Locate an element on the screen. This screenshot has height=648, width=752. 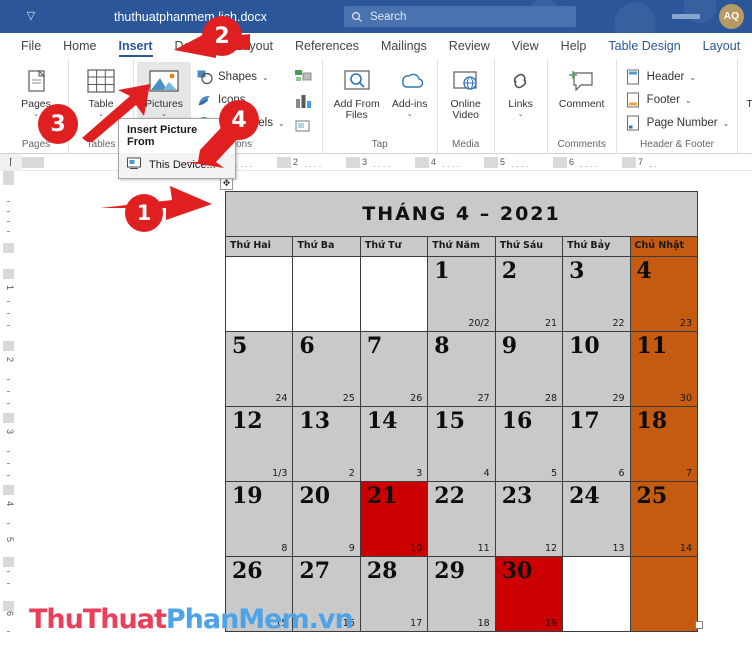
calendar-day-number: 7 is located at coordinates (374, 346).